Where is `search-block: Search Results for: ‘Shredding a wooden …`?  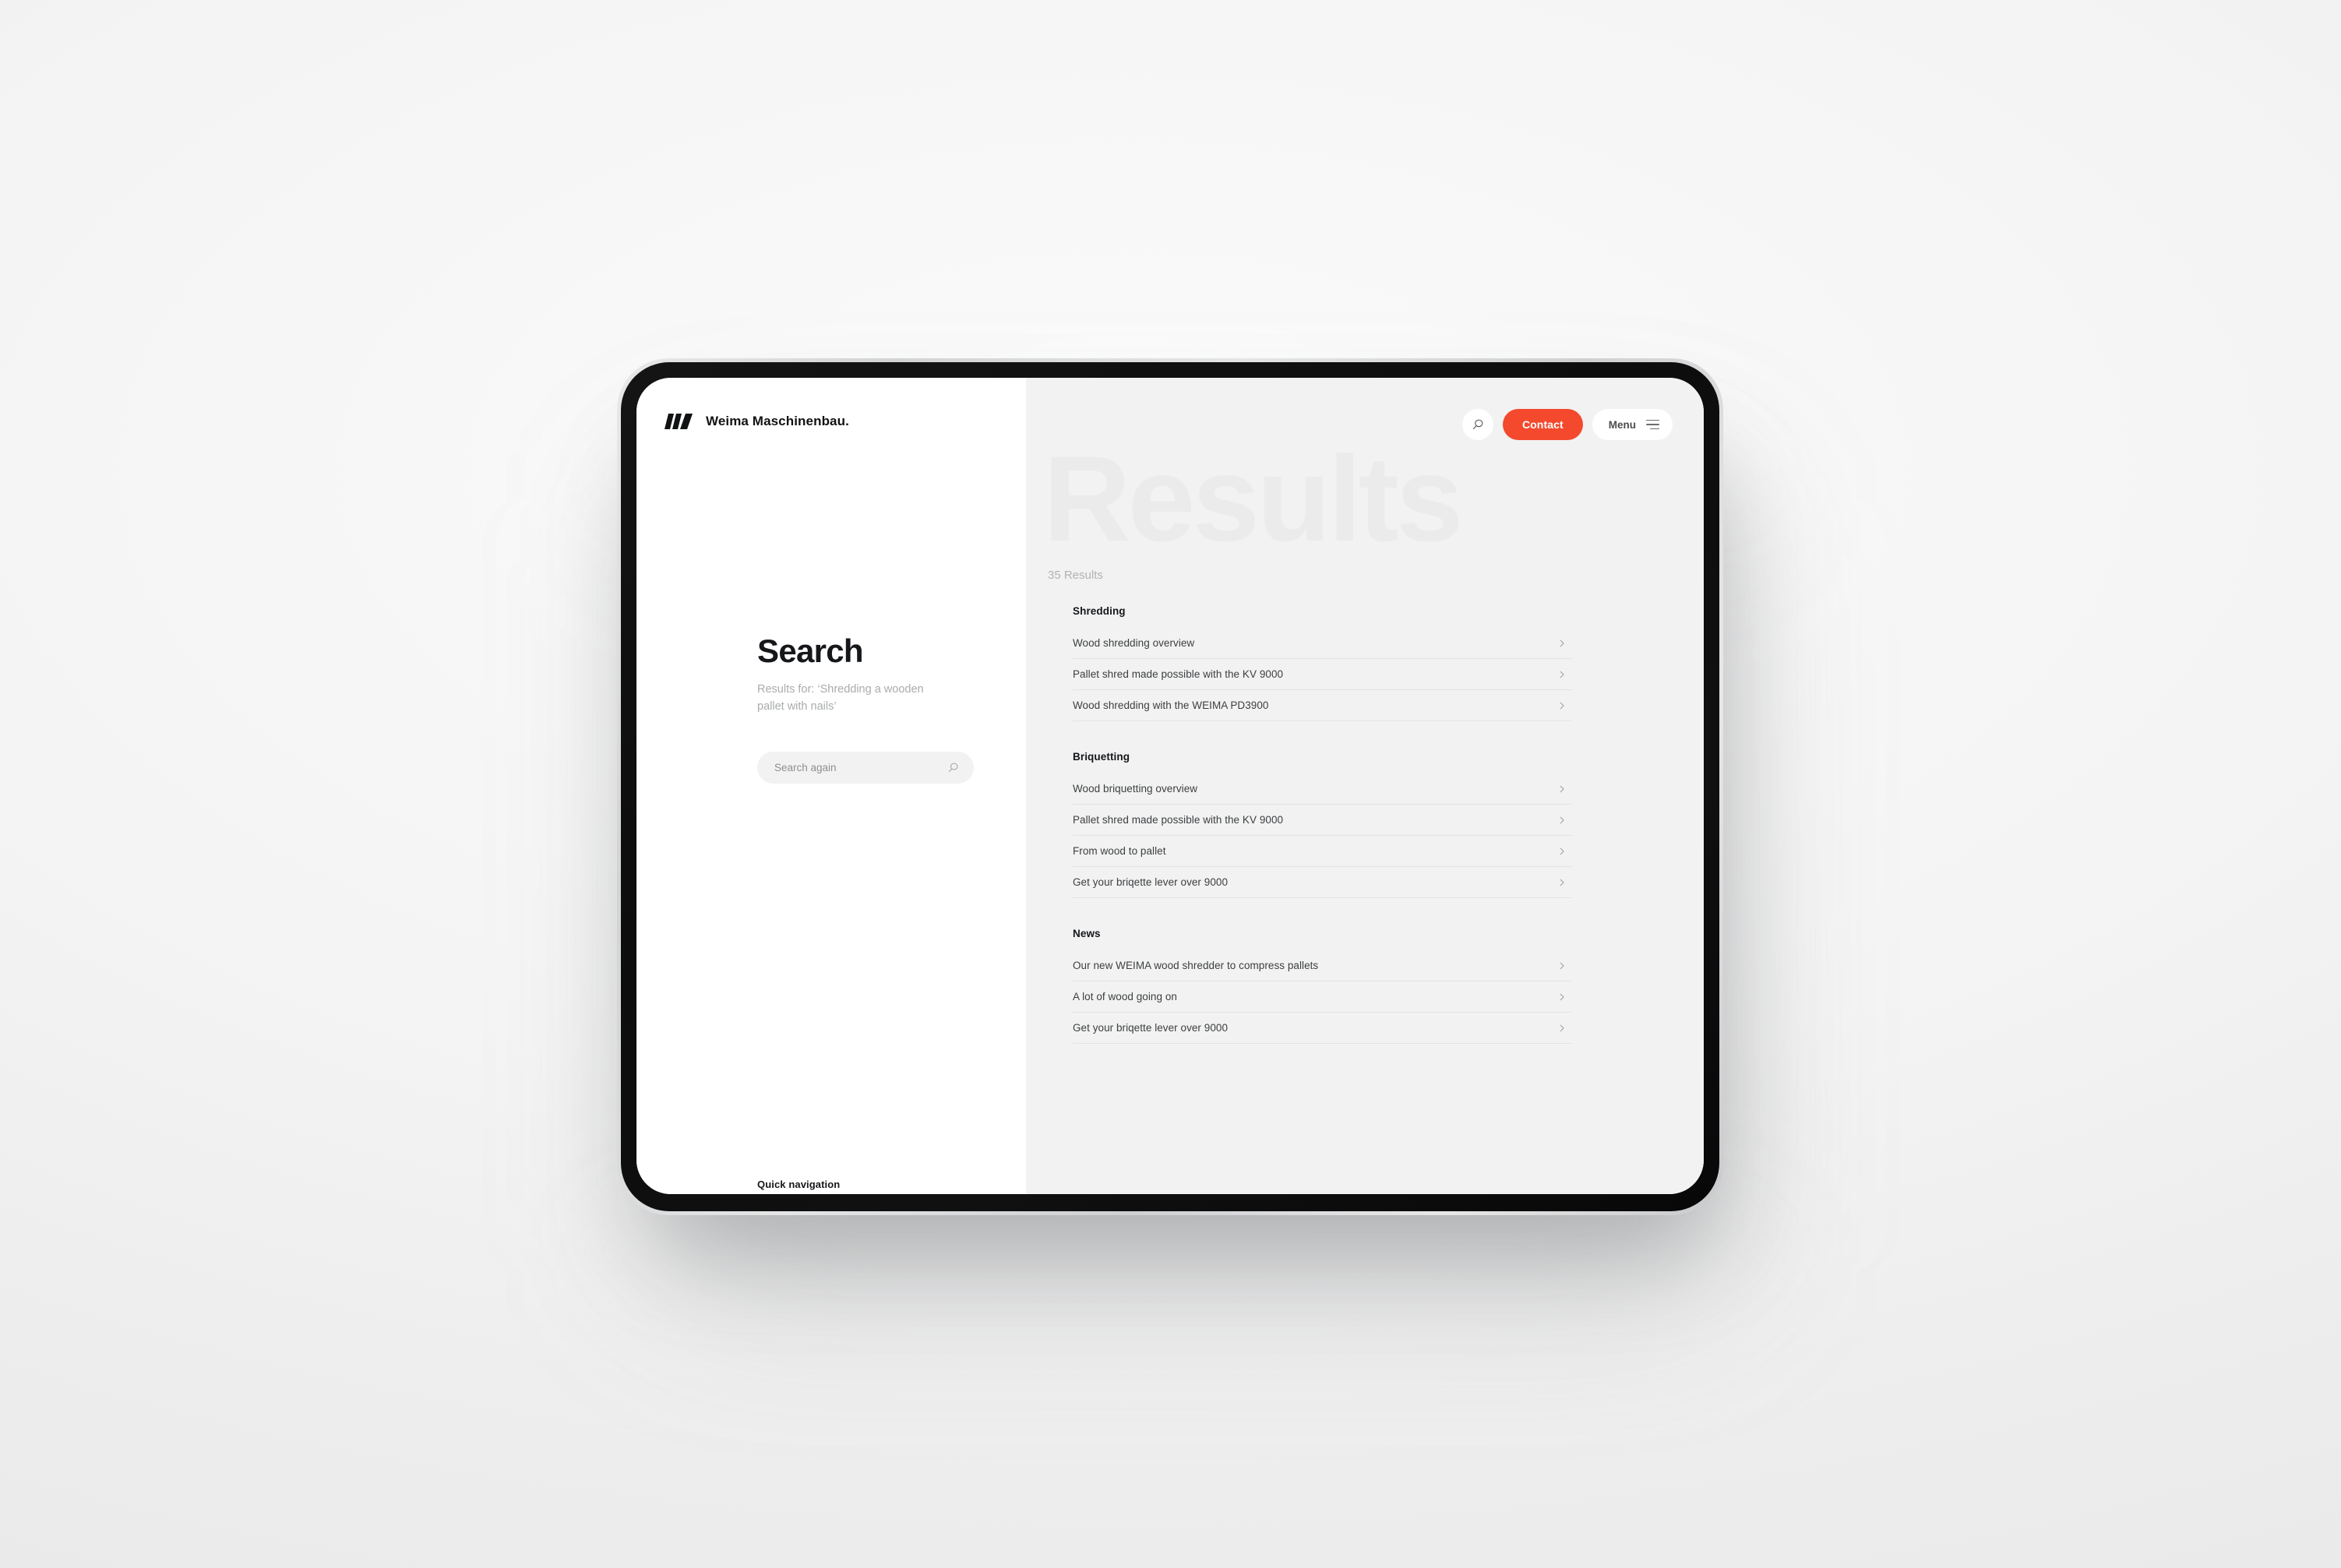
search-block: Search Results for: ‘Shredding a wooden … is located at coordinates (874, 710).